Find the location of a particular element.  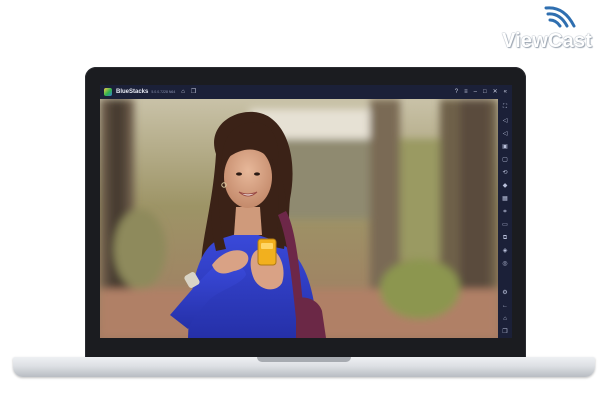

window-controls: ? ≡ – □ ✕ « is located at coordinates (483, 92).